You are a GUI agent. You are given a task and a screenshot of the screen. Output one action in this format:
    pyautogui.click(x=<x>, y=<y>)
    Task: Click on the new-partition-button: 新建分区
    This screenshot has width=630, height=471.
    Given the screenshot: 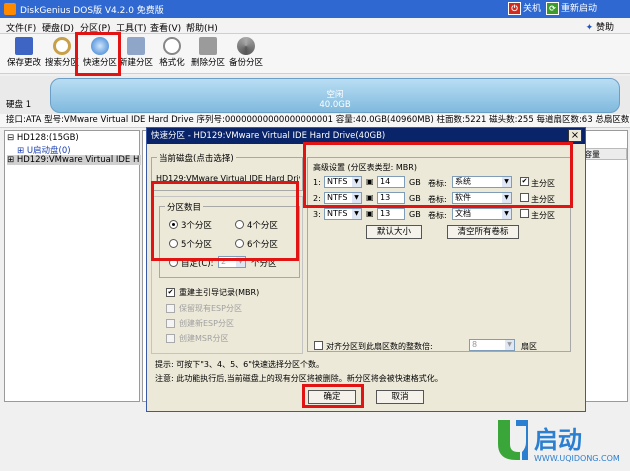 What is the action you would take?
    pyautogui.click(x=136, y=54)
    